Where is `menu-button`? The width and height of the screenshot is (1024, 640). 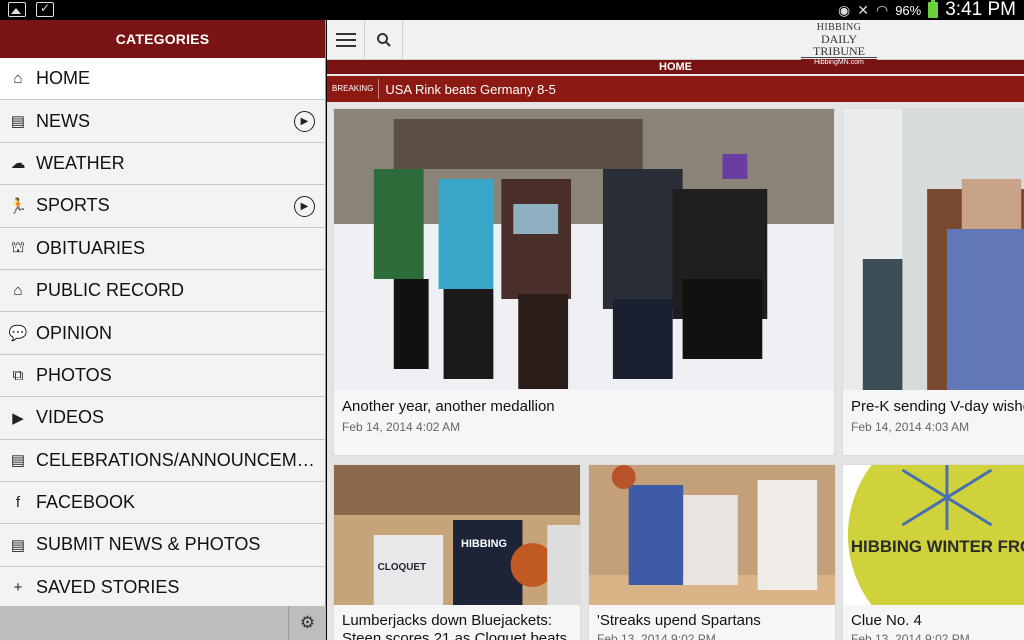 menu-button is located at coordinates (346, 40).